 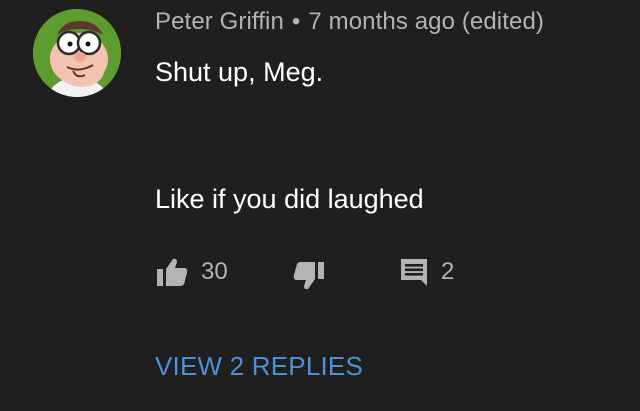 I want to click on like-count: 30, so click(x=214, y=271).